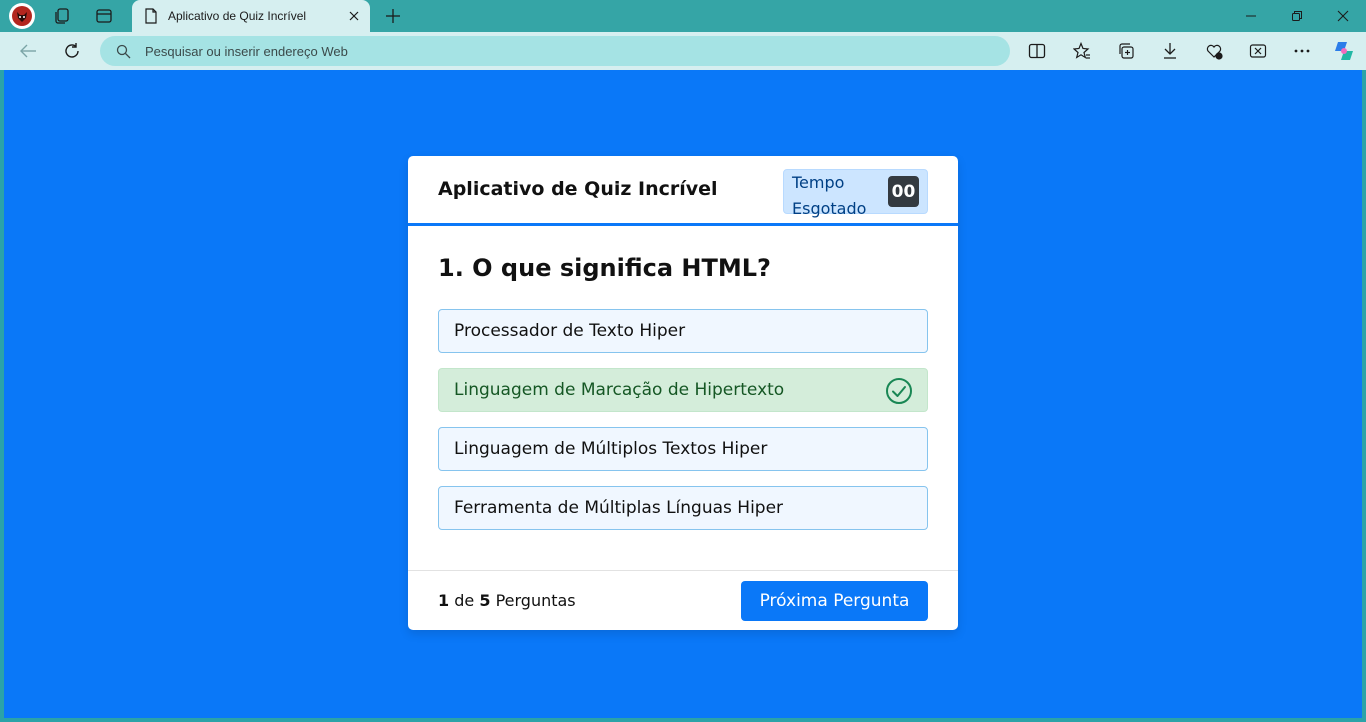 The width and height of the screenshot is (1366, 722). I want to click on browser-toolbar: Pesquisar ou inserir endereço Web, so click(683, 51).